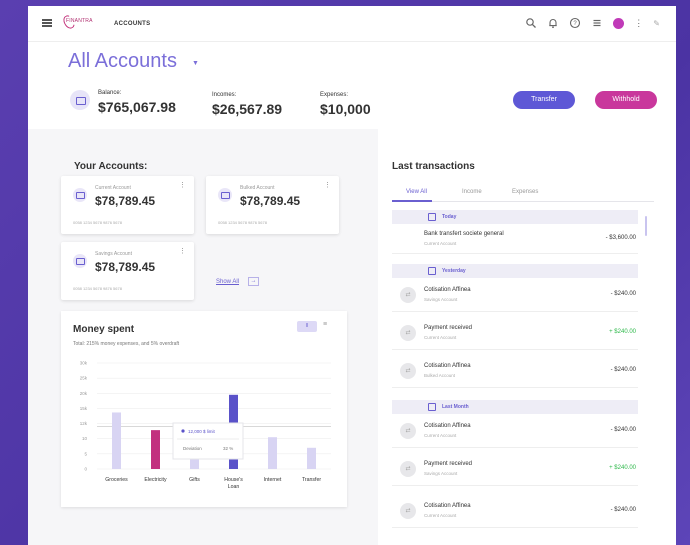 Image resolution: width=690 pixels, height=545 pixels. What do you see at coordinates (85, 438) in the screenshot?
I see `y-tick-label: 10` at bounding box center [85, 438].